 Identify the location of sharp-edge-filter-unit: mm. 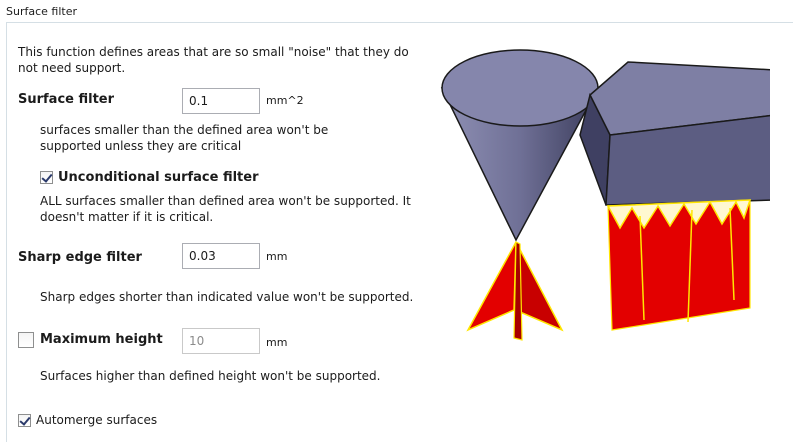
(277, 256).